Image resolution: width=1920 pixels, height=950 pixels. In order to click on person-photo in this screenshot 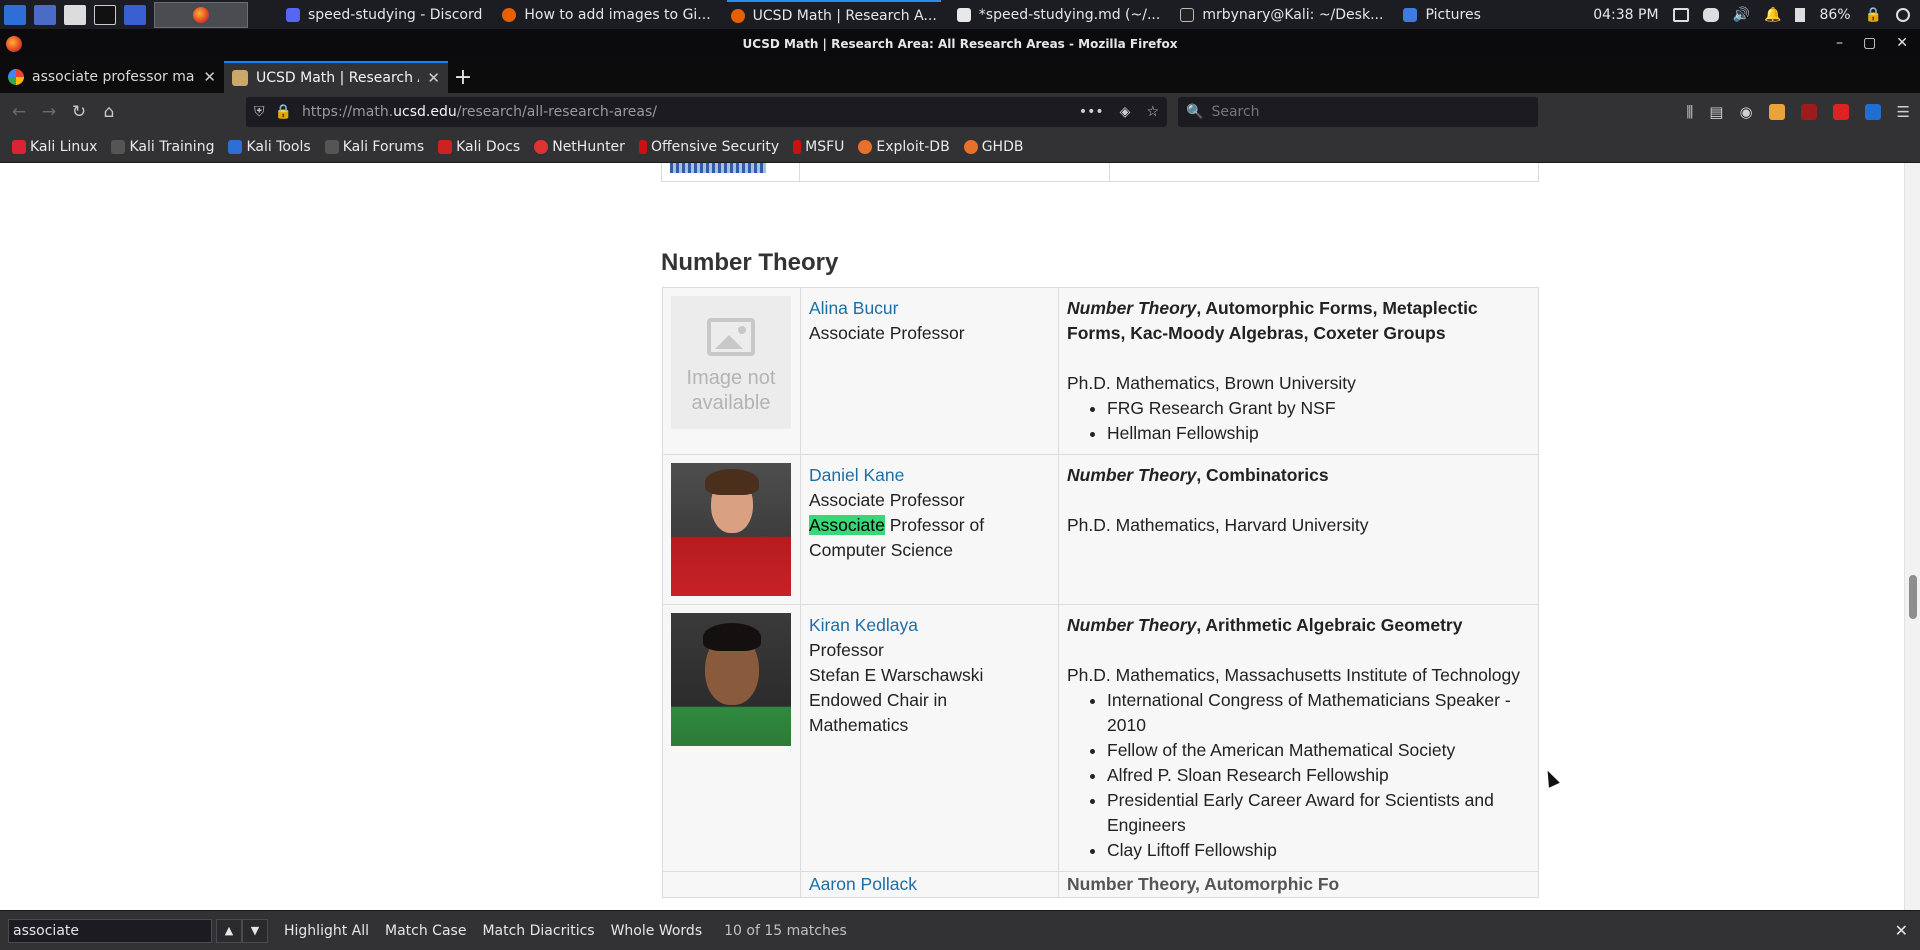, I will do `click(731, 679)`.